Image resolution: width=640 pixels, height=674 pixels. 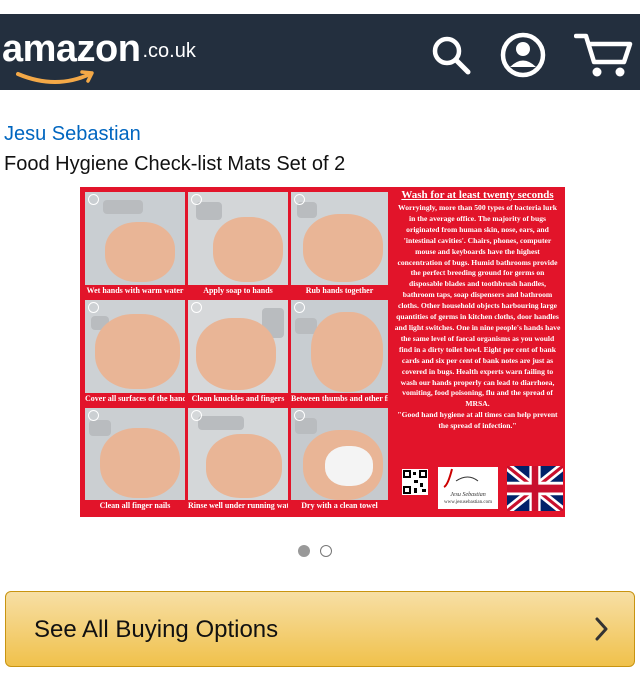 I want to click on product-title: Food Hygiene Check-list Mats Set of 2, so click(x=175, y=164).